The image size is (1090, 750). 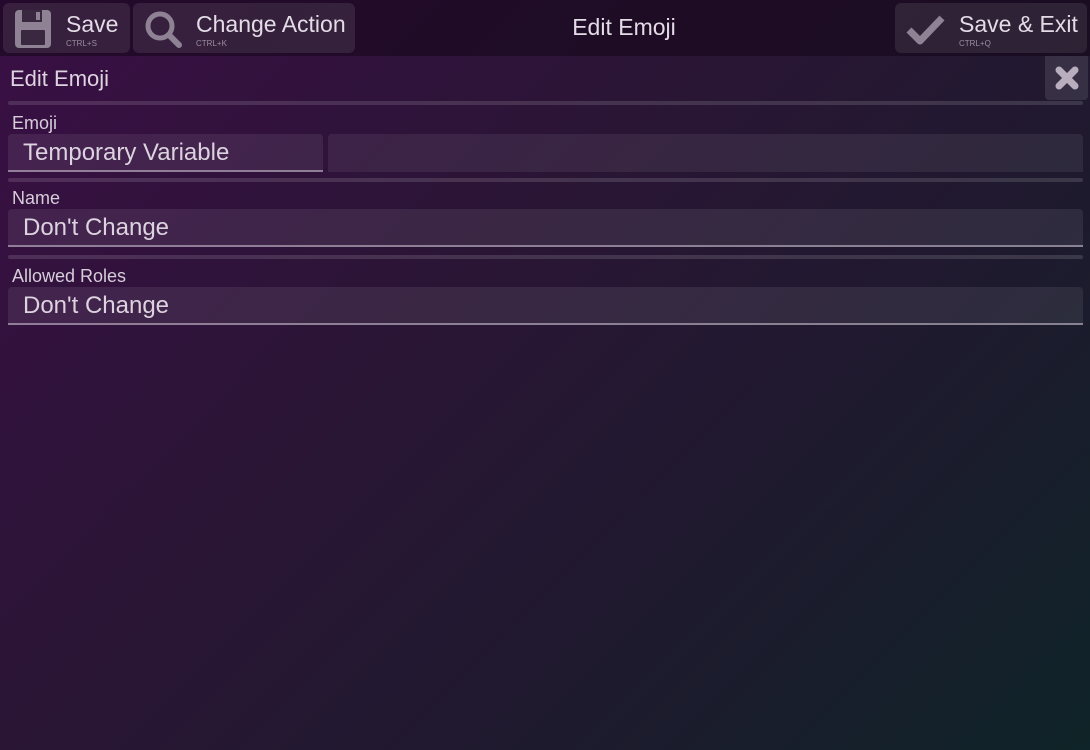 I want to click on emoji-source-select: Temporary Variable, so click(x=165, y=153).